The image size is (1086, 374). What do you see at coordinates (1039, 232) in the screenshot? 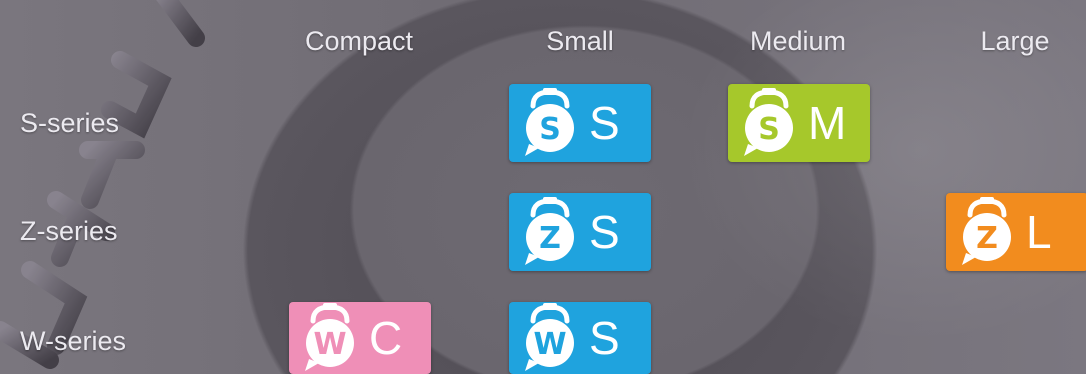
I see `badge-size-letter: L` at bounding box center [1039, 232].